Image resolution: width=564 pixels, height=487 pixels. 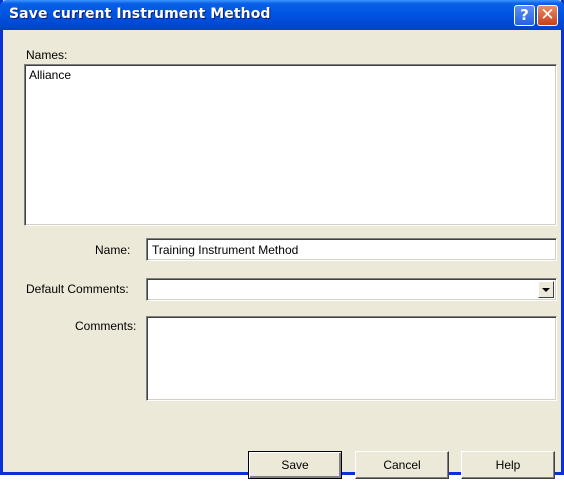 I want to click on default-comments-label: Default Comments:, so click(x=77, y=289).